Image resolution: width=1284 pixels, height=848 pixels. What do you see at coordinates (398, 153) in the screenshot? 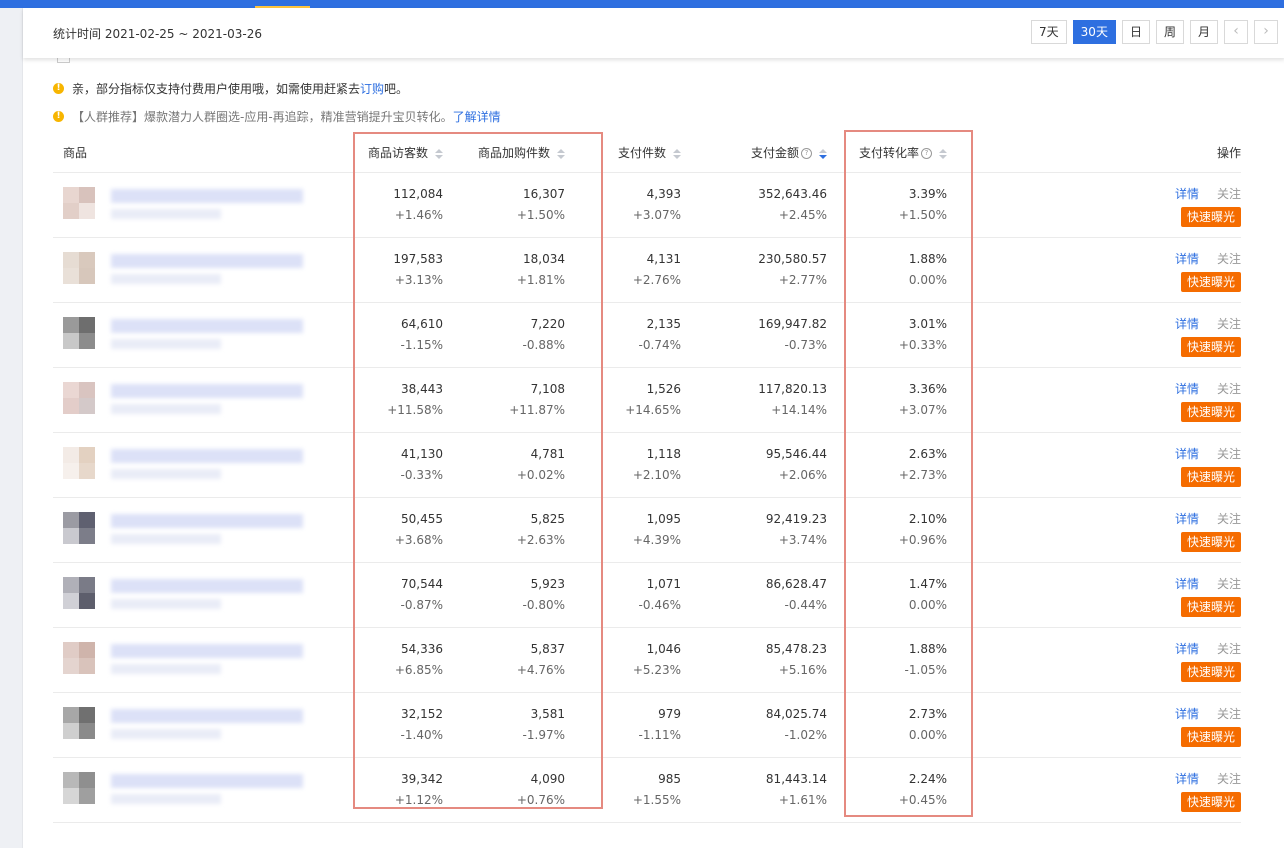
I see `col-visitors: 商品访客数` at bounding box center [398, 153].